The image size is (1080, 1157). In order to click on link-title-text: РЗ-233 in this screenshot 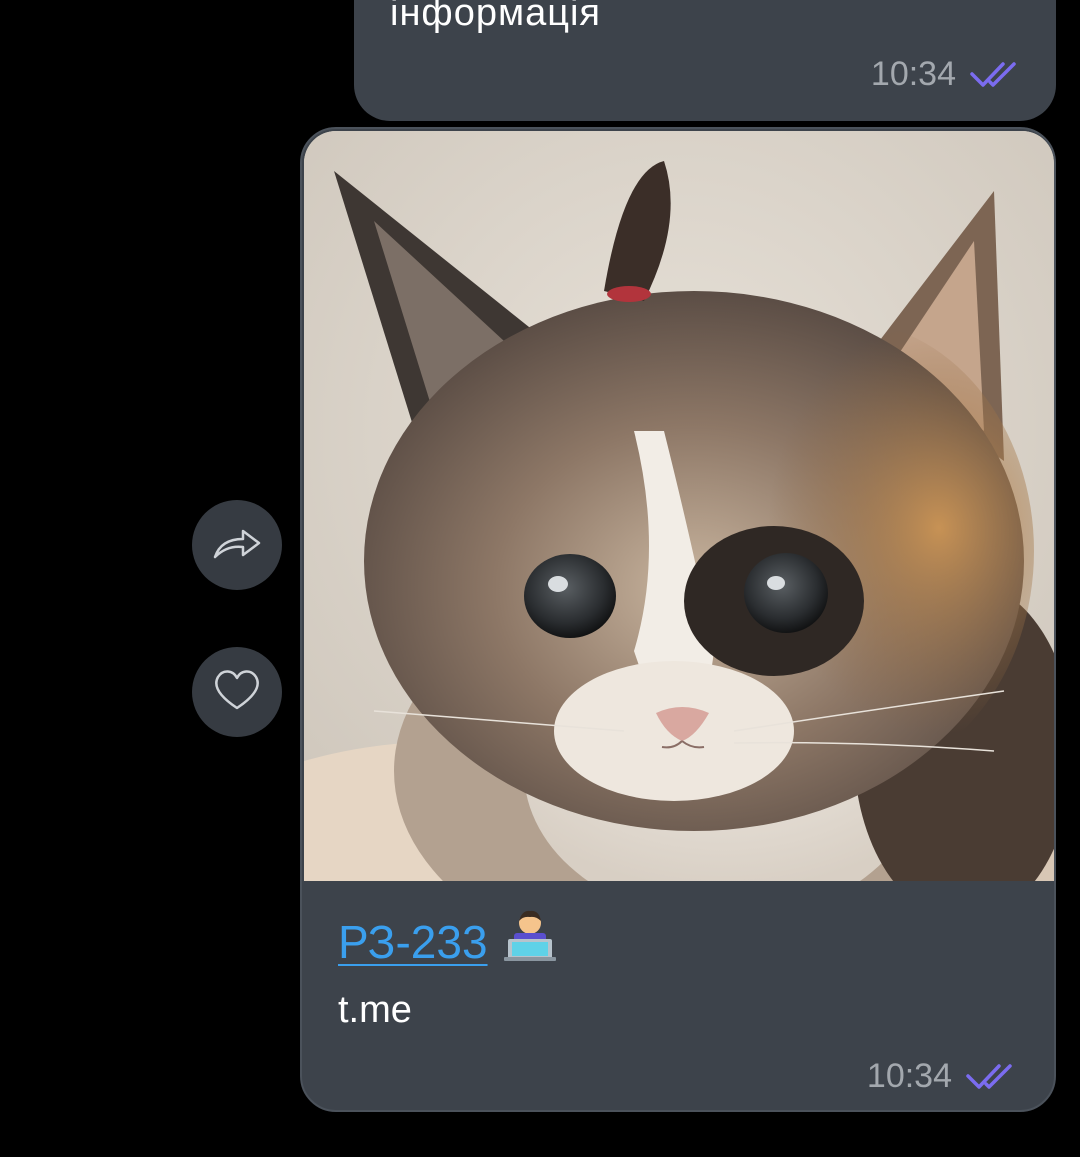, I will do `click(413, 941)`.